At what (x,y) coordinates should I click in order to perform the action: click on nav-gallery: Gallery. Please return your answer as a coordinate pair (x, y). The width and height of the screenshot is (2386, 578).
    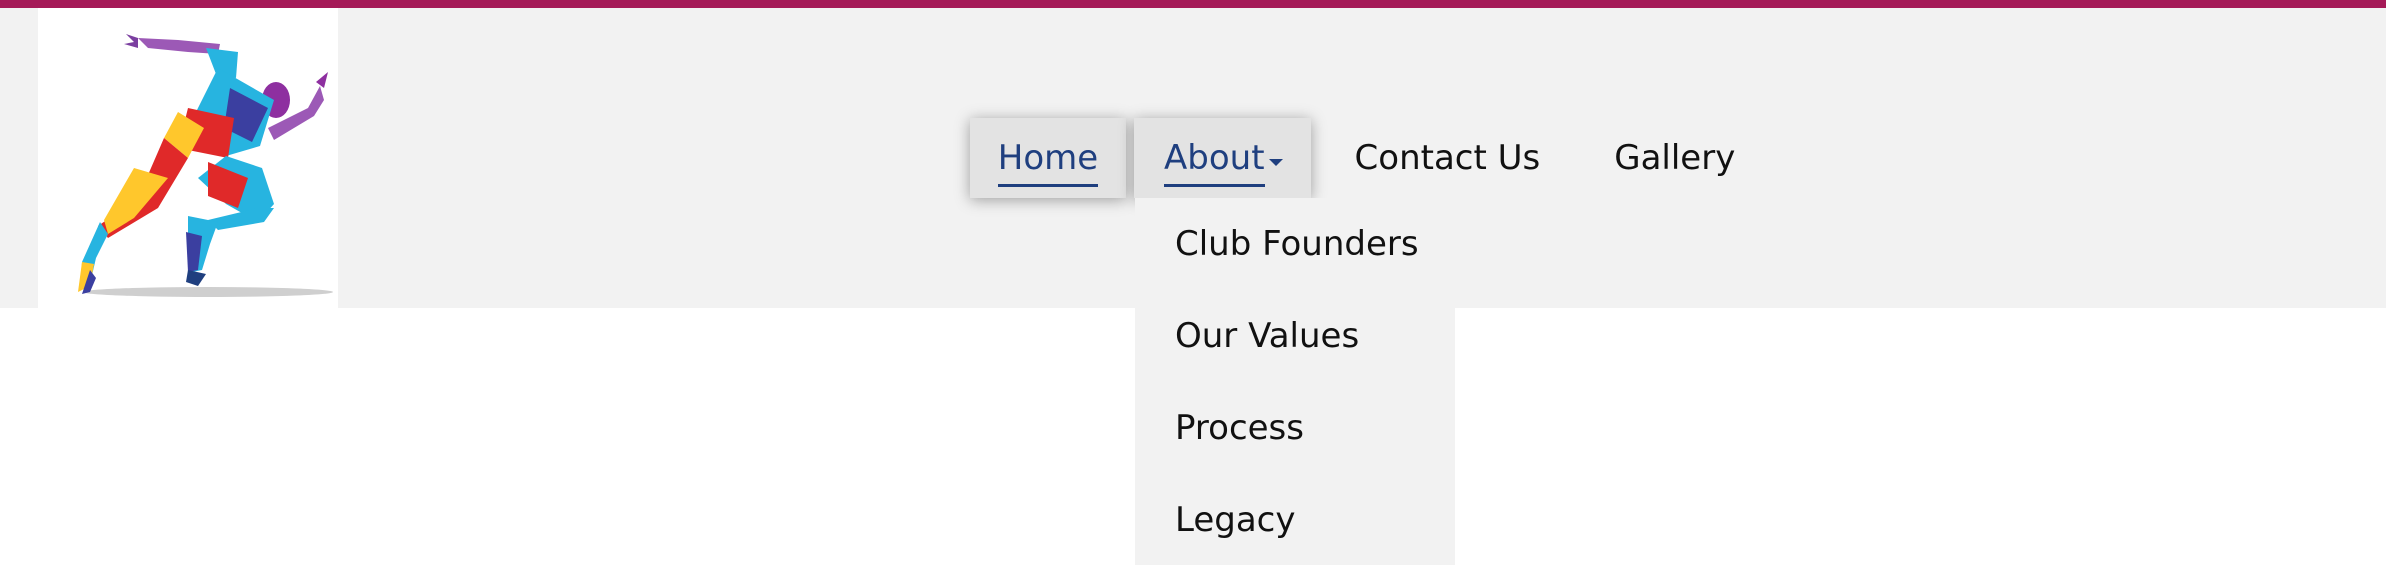
    Looking at the image, I should click on (1671, 158).